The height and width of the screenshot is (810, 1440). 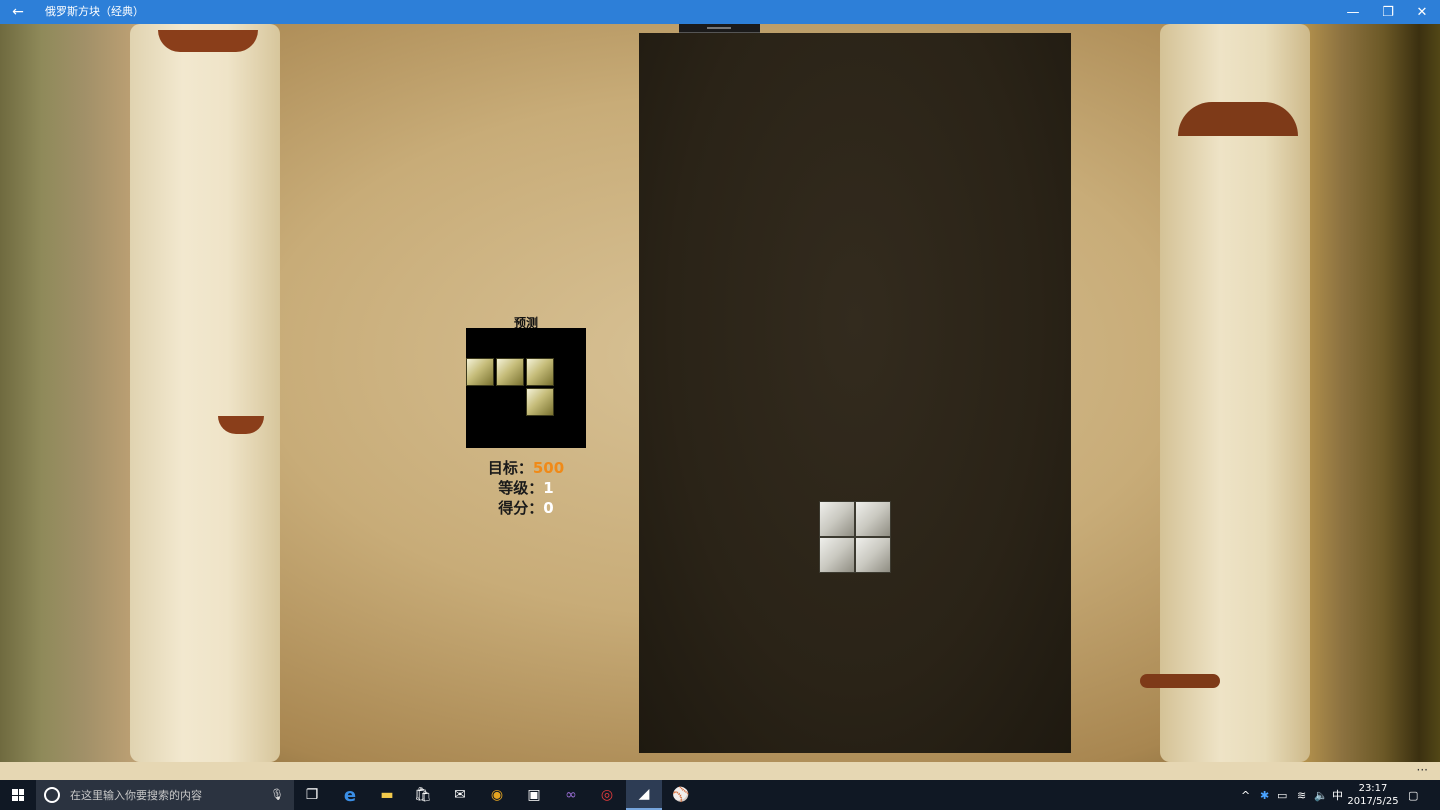 I want to click on back-button: ←, so click(x=18, y=12).